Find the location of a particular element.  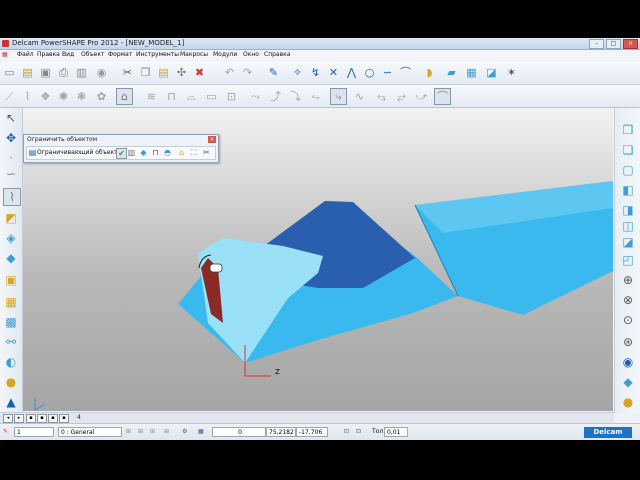

minimize-button: – is located at coordinates (596, 44).